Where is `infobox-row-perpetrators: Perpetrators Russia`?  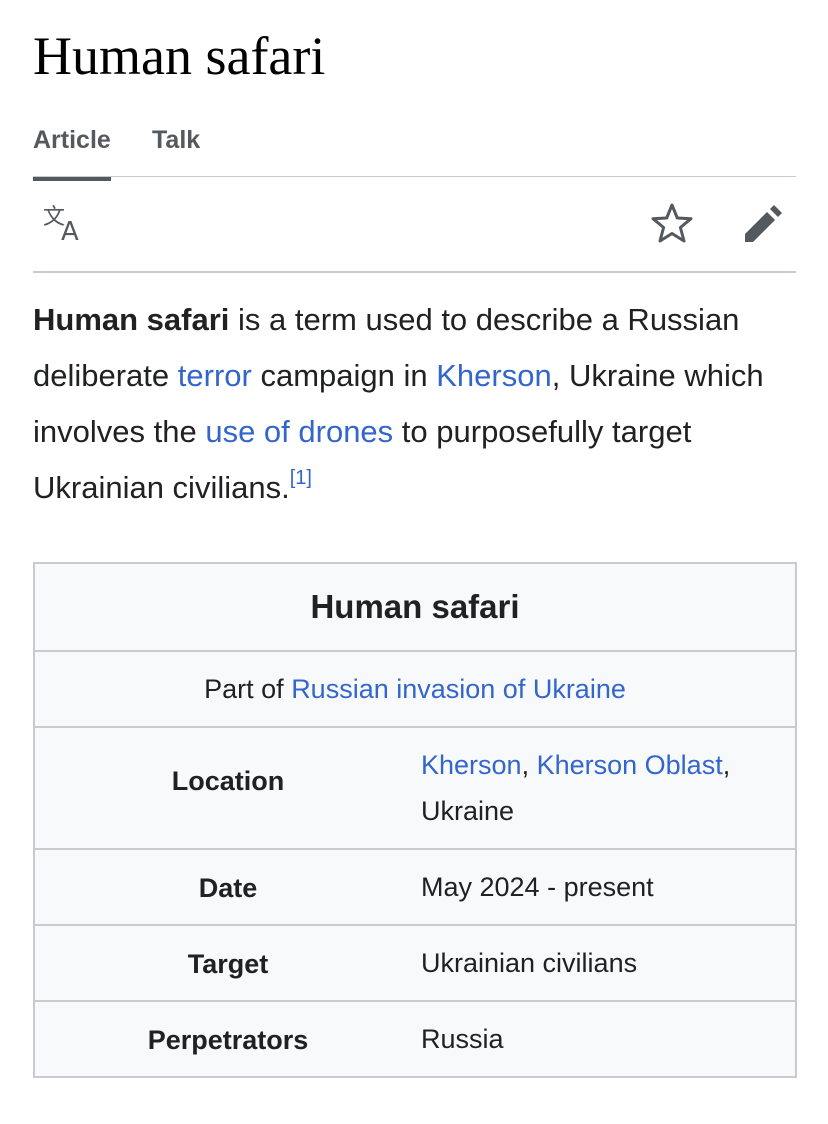 infobox-row-perpetrators: Perpetrators Russia is located at coordinates (415, 1038).